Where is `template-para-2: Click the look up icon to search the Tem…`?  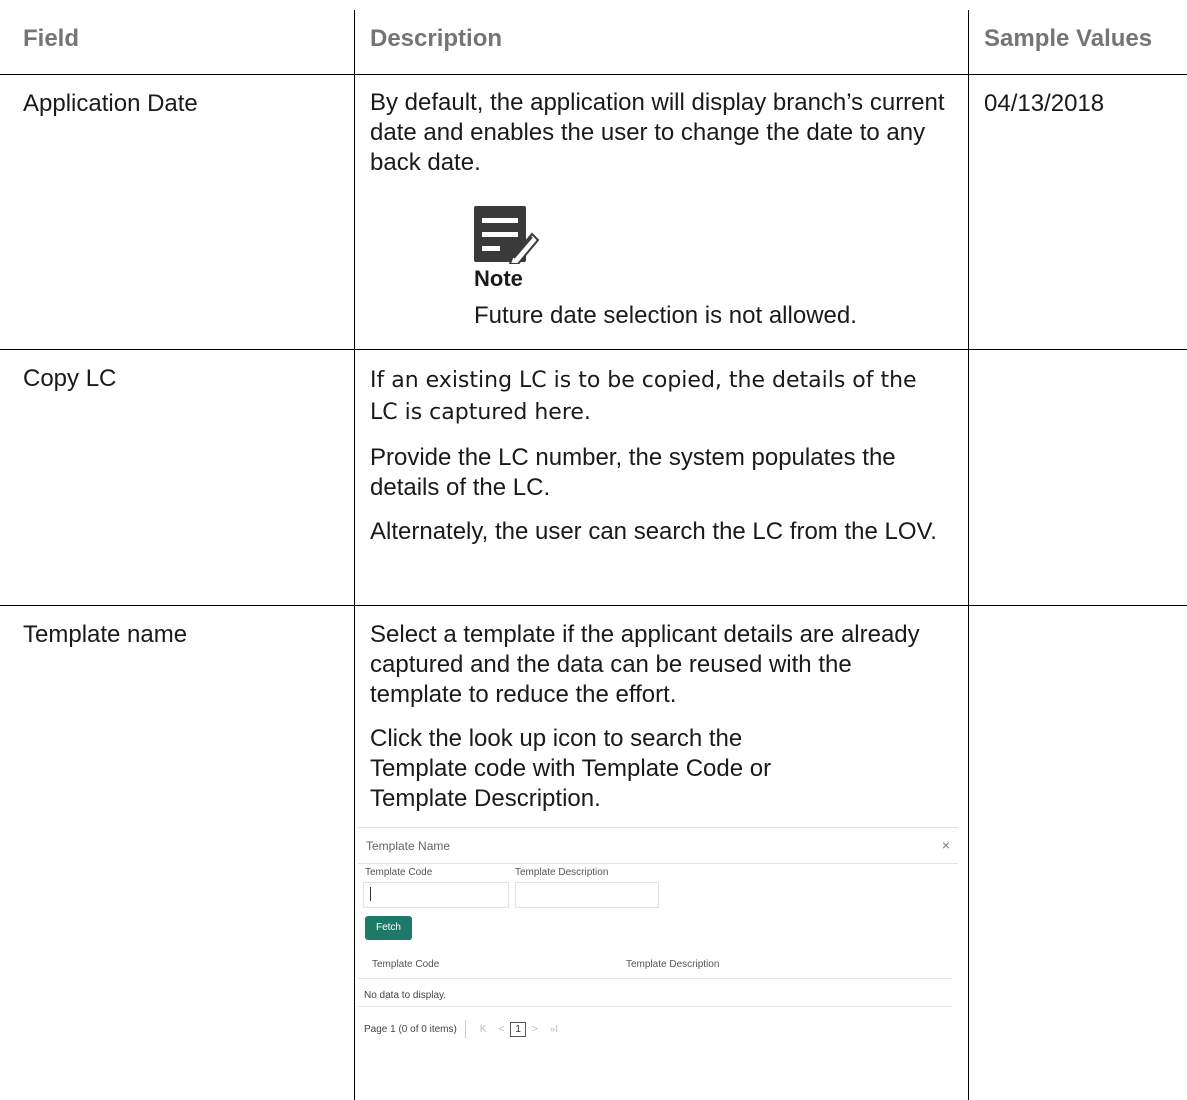 template-para-2: Click the look up icon to search the Tem… is located at coordinates (571, 768).